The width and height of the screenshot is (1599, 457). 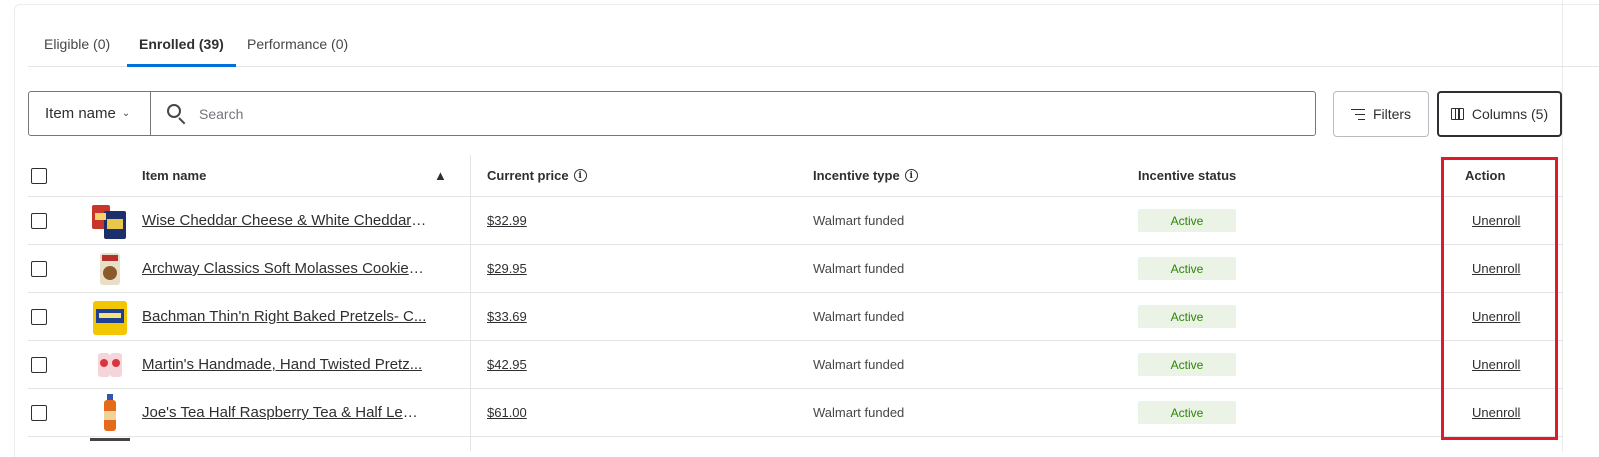 I want to click on select-all-cell, so click(x=39, y=175).